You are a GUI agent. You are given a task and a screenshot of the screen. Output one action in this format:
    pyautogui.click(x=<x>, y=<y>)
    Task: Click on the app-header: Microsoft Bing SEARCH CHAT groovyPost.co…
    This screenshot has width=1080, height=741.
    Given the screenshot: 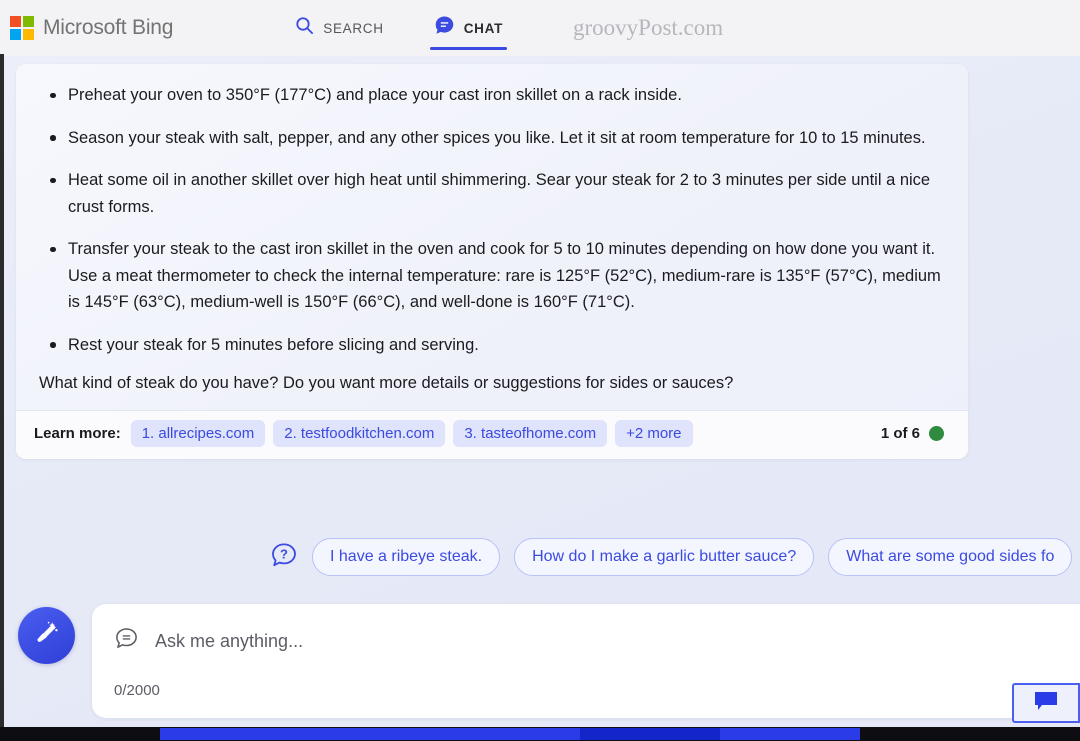 What is the action you would take?
    pyautogui.click(x=540, y=28)
    